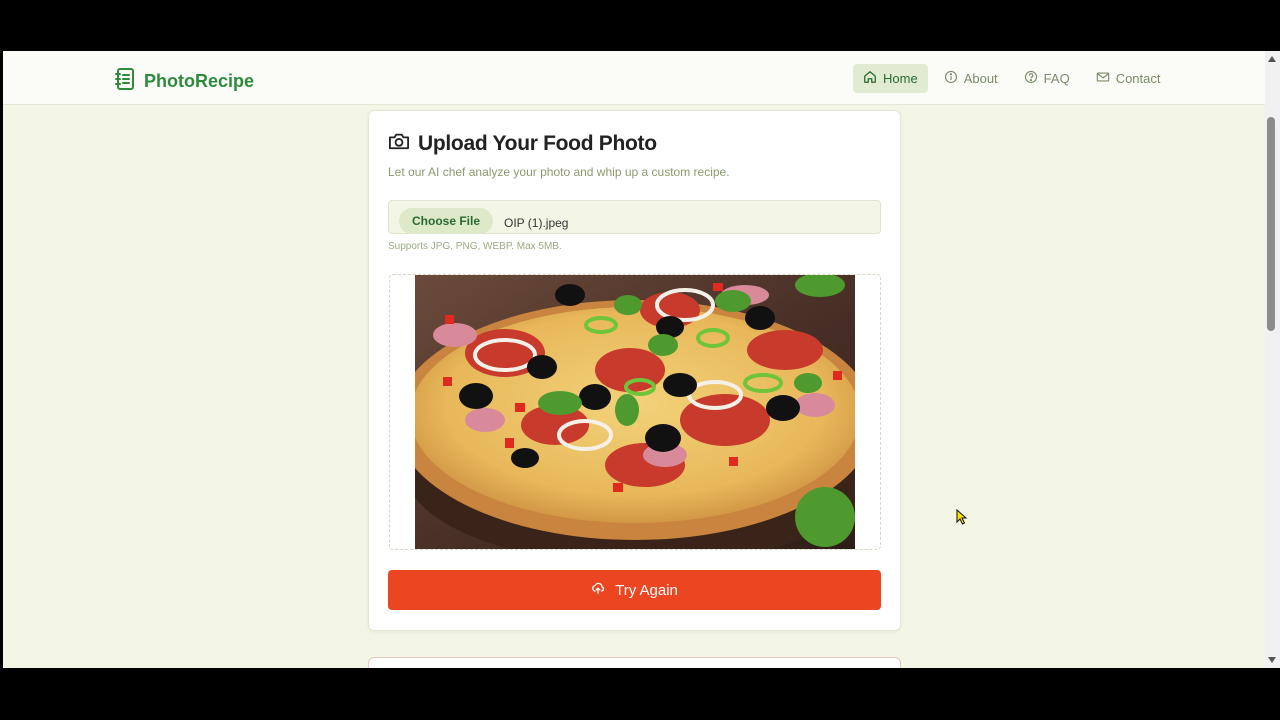 Image resolution: width=1280 pixels, height=720 pixels. I want to click on nav-home-label: Home, so click(900, 78).